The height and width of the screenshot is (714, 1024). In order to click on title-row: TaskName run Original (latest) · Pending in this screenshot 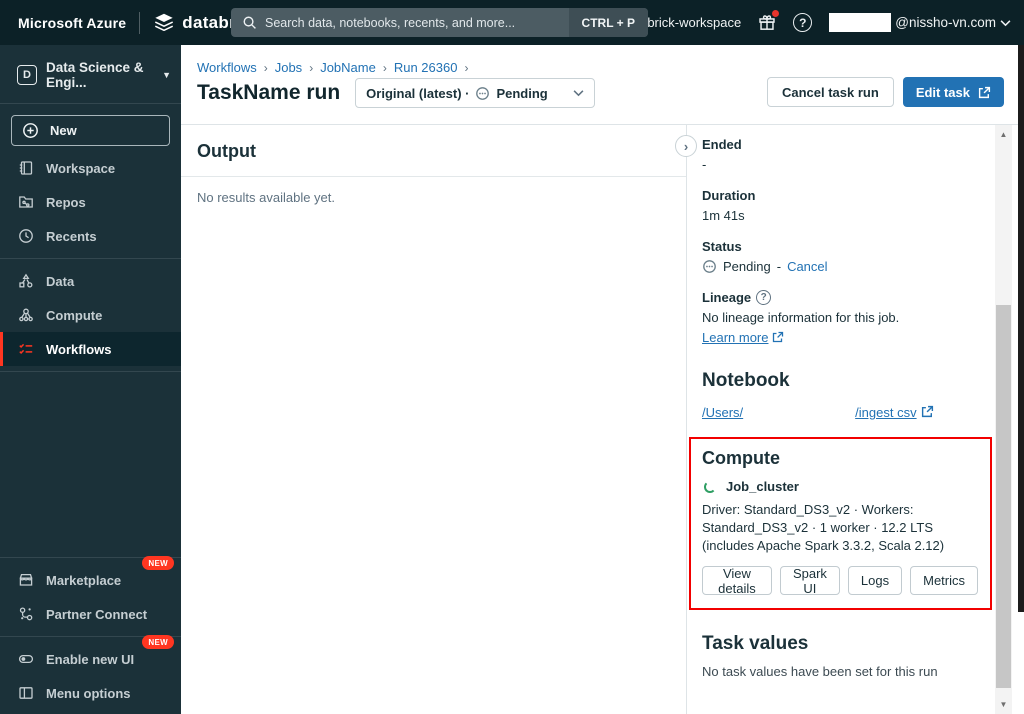, I will do `click(396, 93)`.